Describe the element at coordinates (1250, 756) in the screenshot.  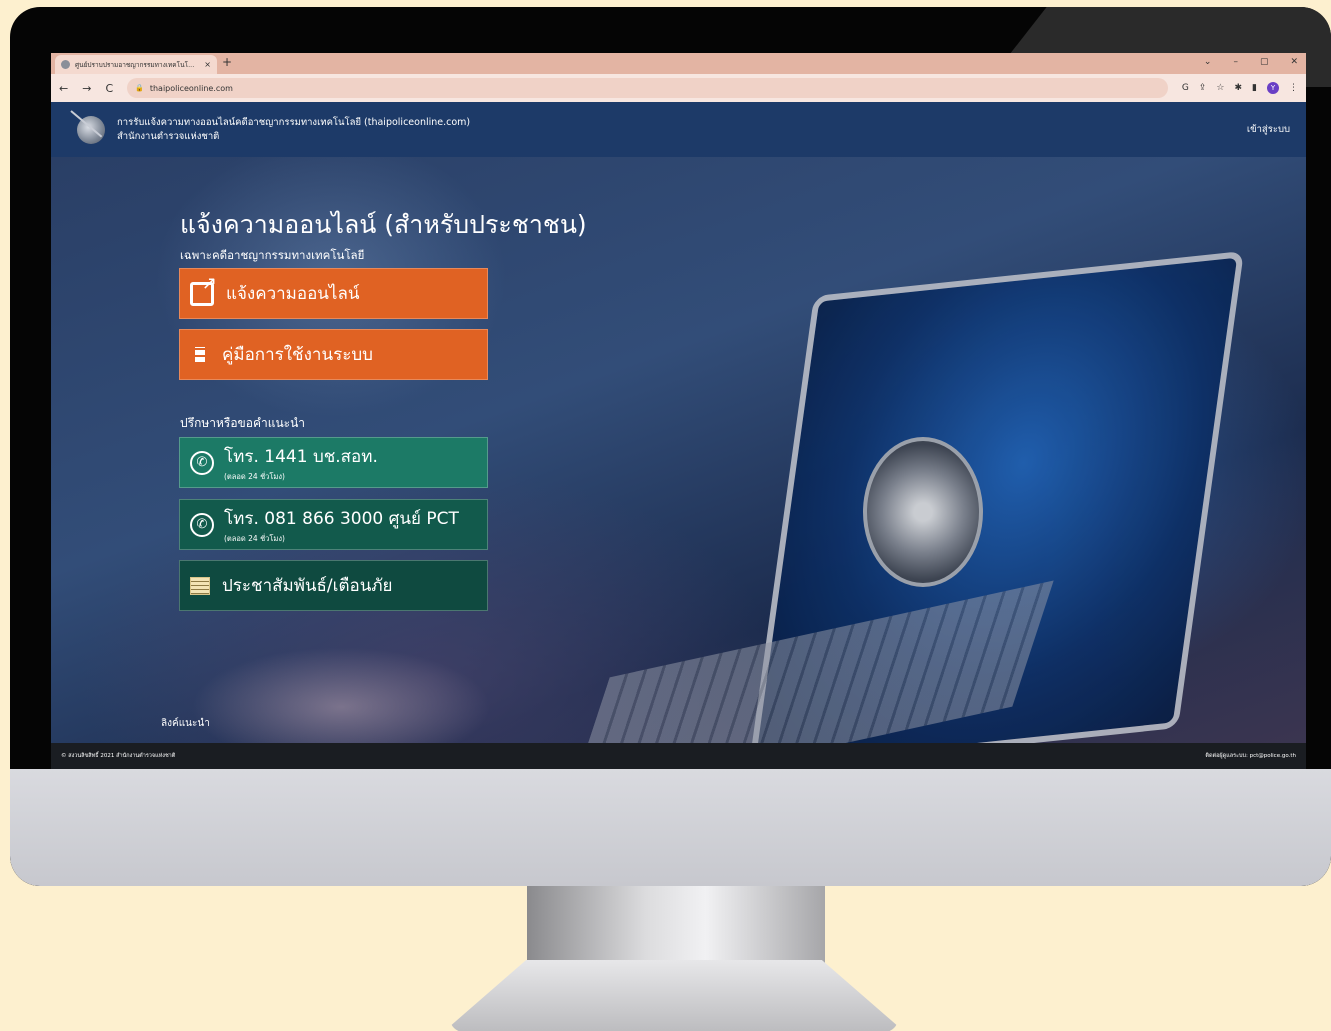
I see `admin-contact: ติดต่อผู้ดูแลระบบ: pct@police.go.th` at that location.